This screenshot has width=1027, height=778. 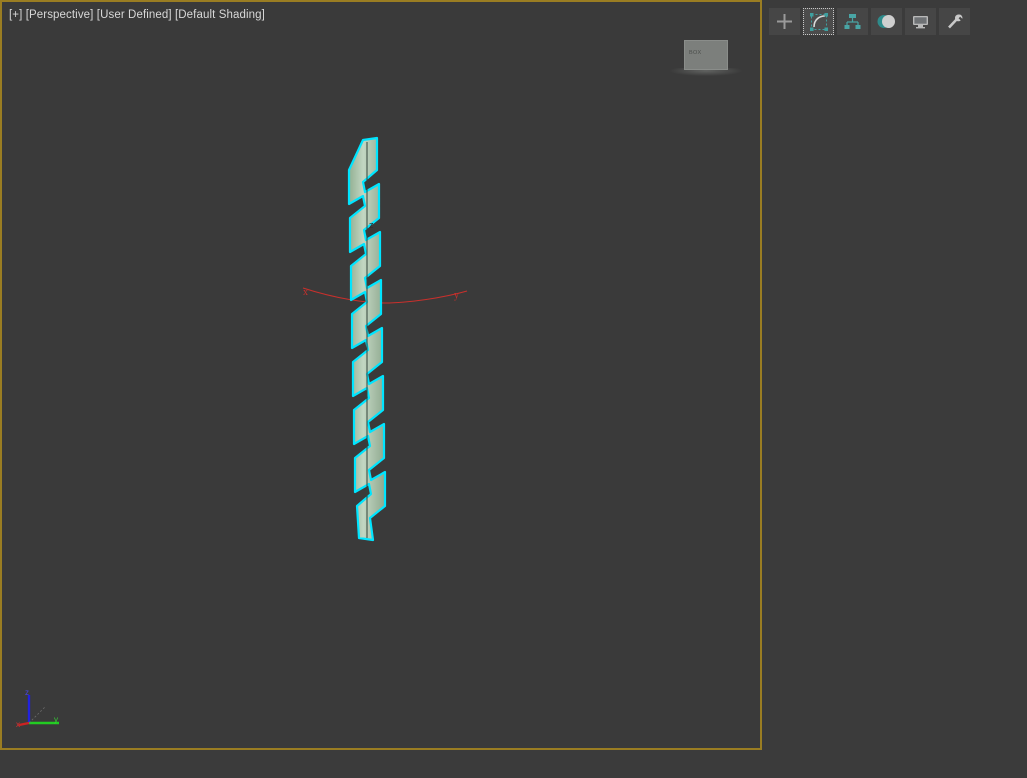 What do you see at coordinates (37, 708) in the screenshot?
I see `world-axis-tripod: z y x` at bounding box center [37, 708].